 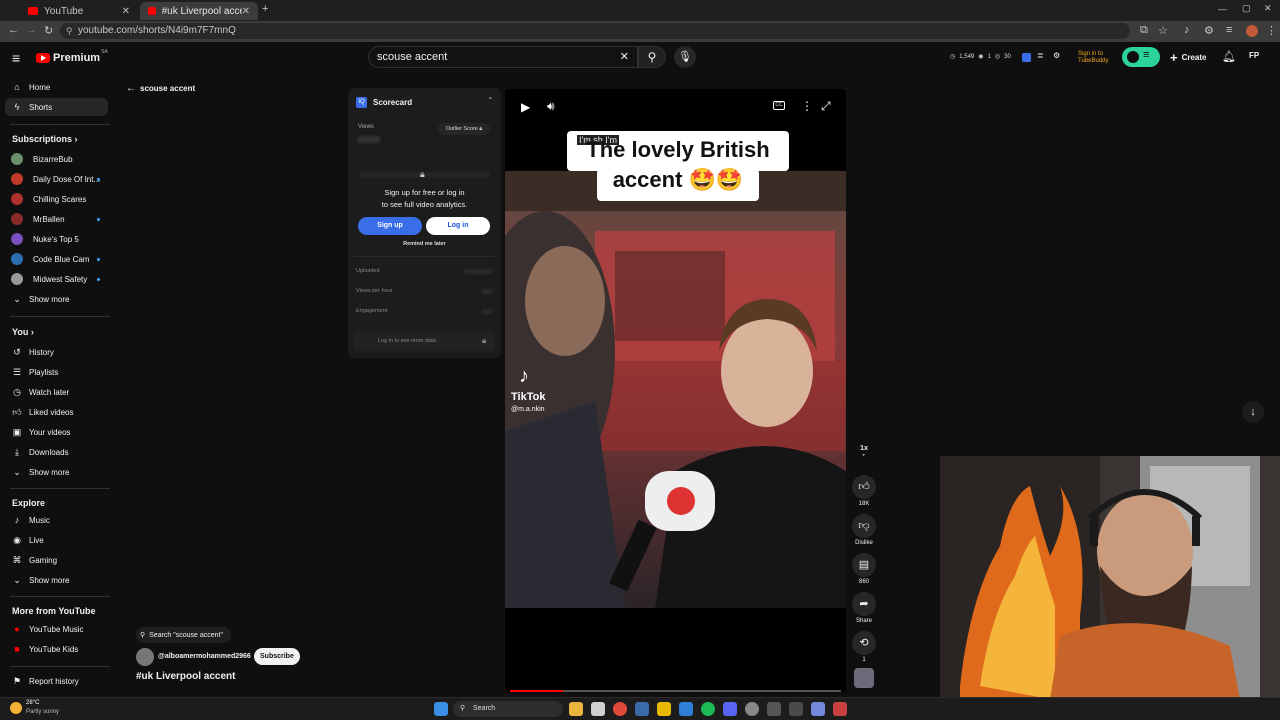 I want to click on sidebar-item-report-history: ⚑ Report history, so click(x=56, y=681).